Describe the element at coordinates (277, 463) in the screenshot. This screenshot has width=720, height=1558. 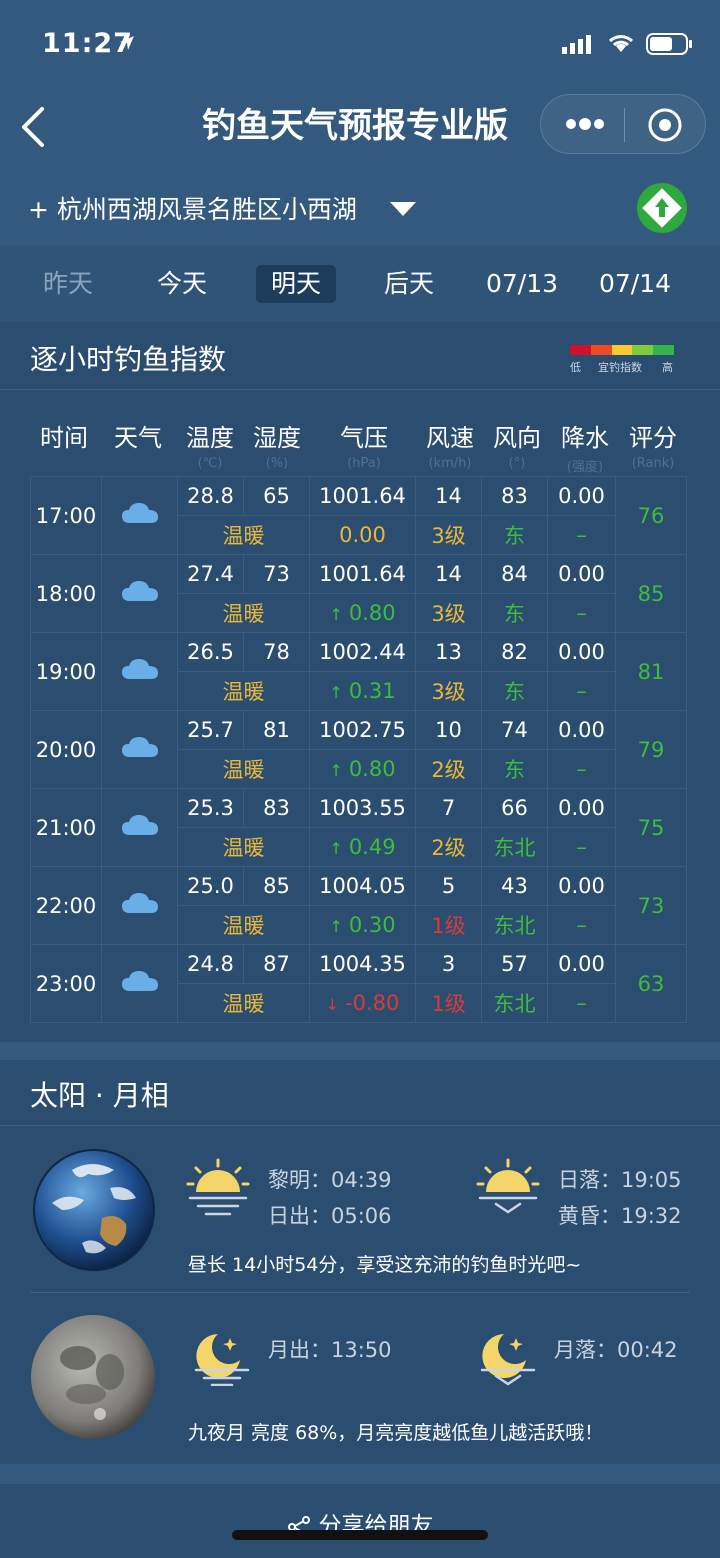
I see `column-unit: (%)` at that location.